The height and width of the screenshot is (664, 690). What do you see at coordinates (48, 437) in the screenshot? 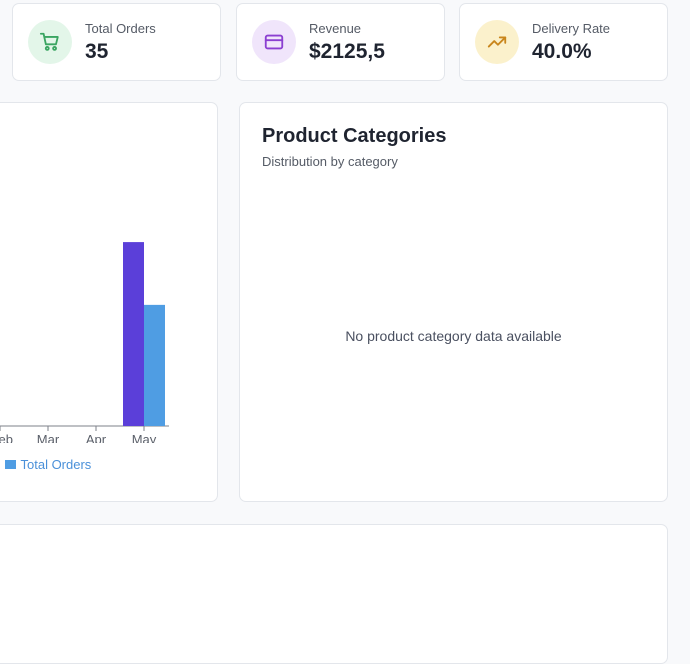
I see `x-tick-label: Mar` at bounding box center [48, 437].